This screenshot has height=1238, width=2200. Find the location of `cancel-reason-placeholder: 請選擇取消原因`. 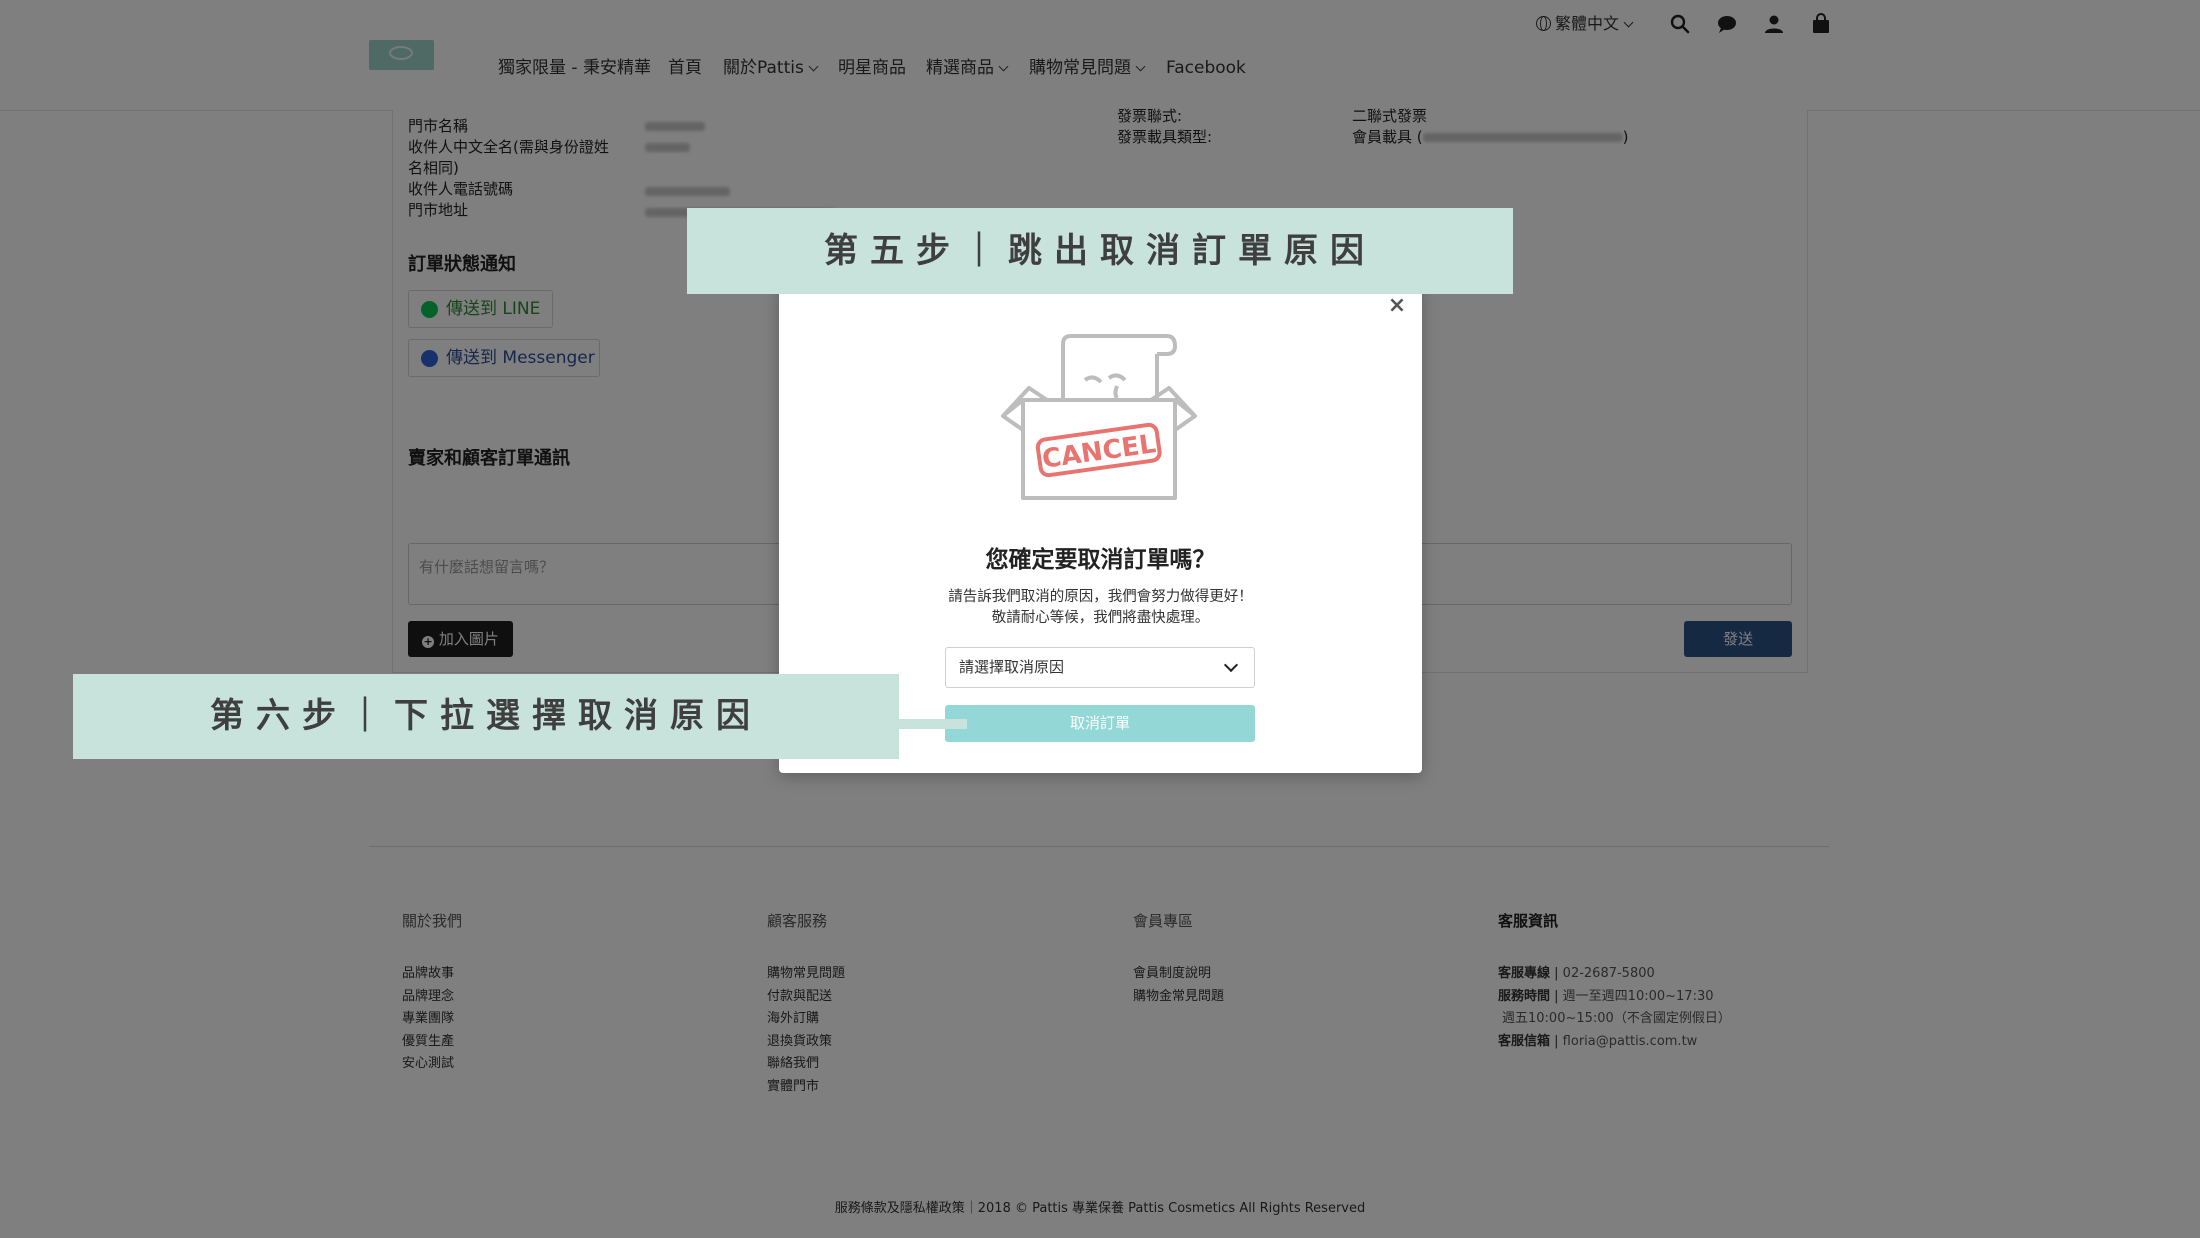

cancel-reason-placeholder: 請選擇取消原因 is located at coordinates (1012, 667).